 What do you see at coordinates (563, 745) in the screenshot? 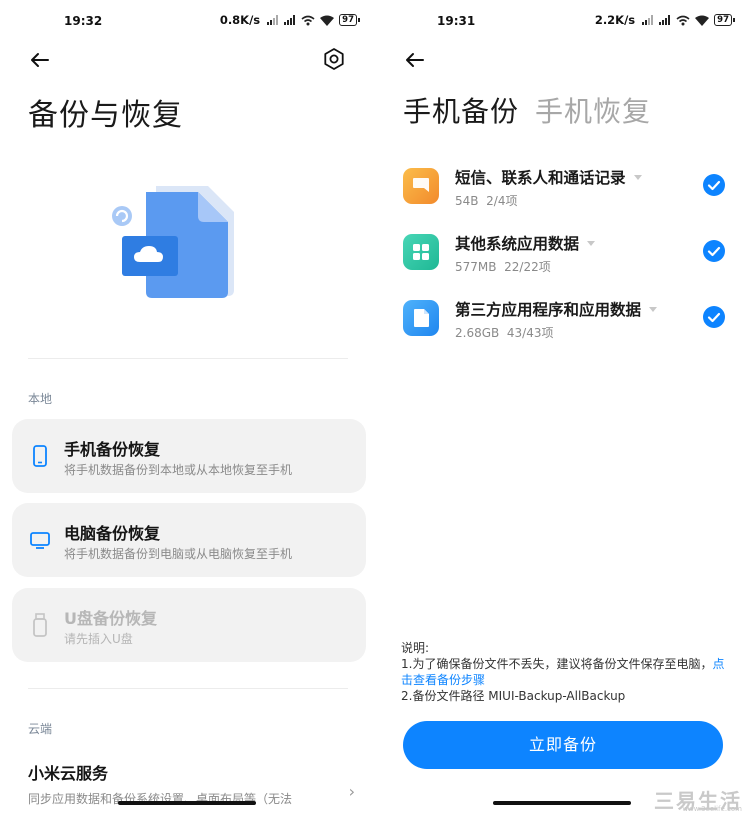
I see `backup-now-button: 立即备份` at bounding box center [563, 745].